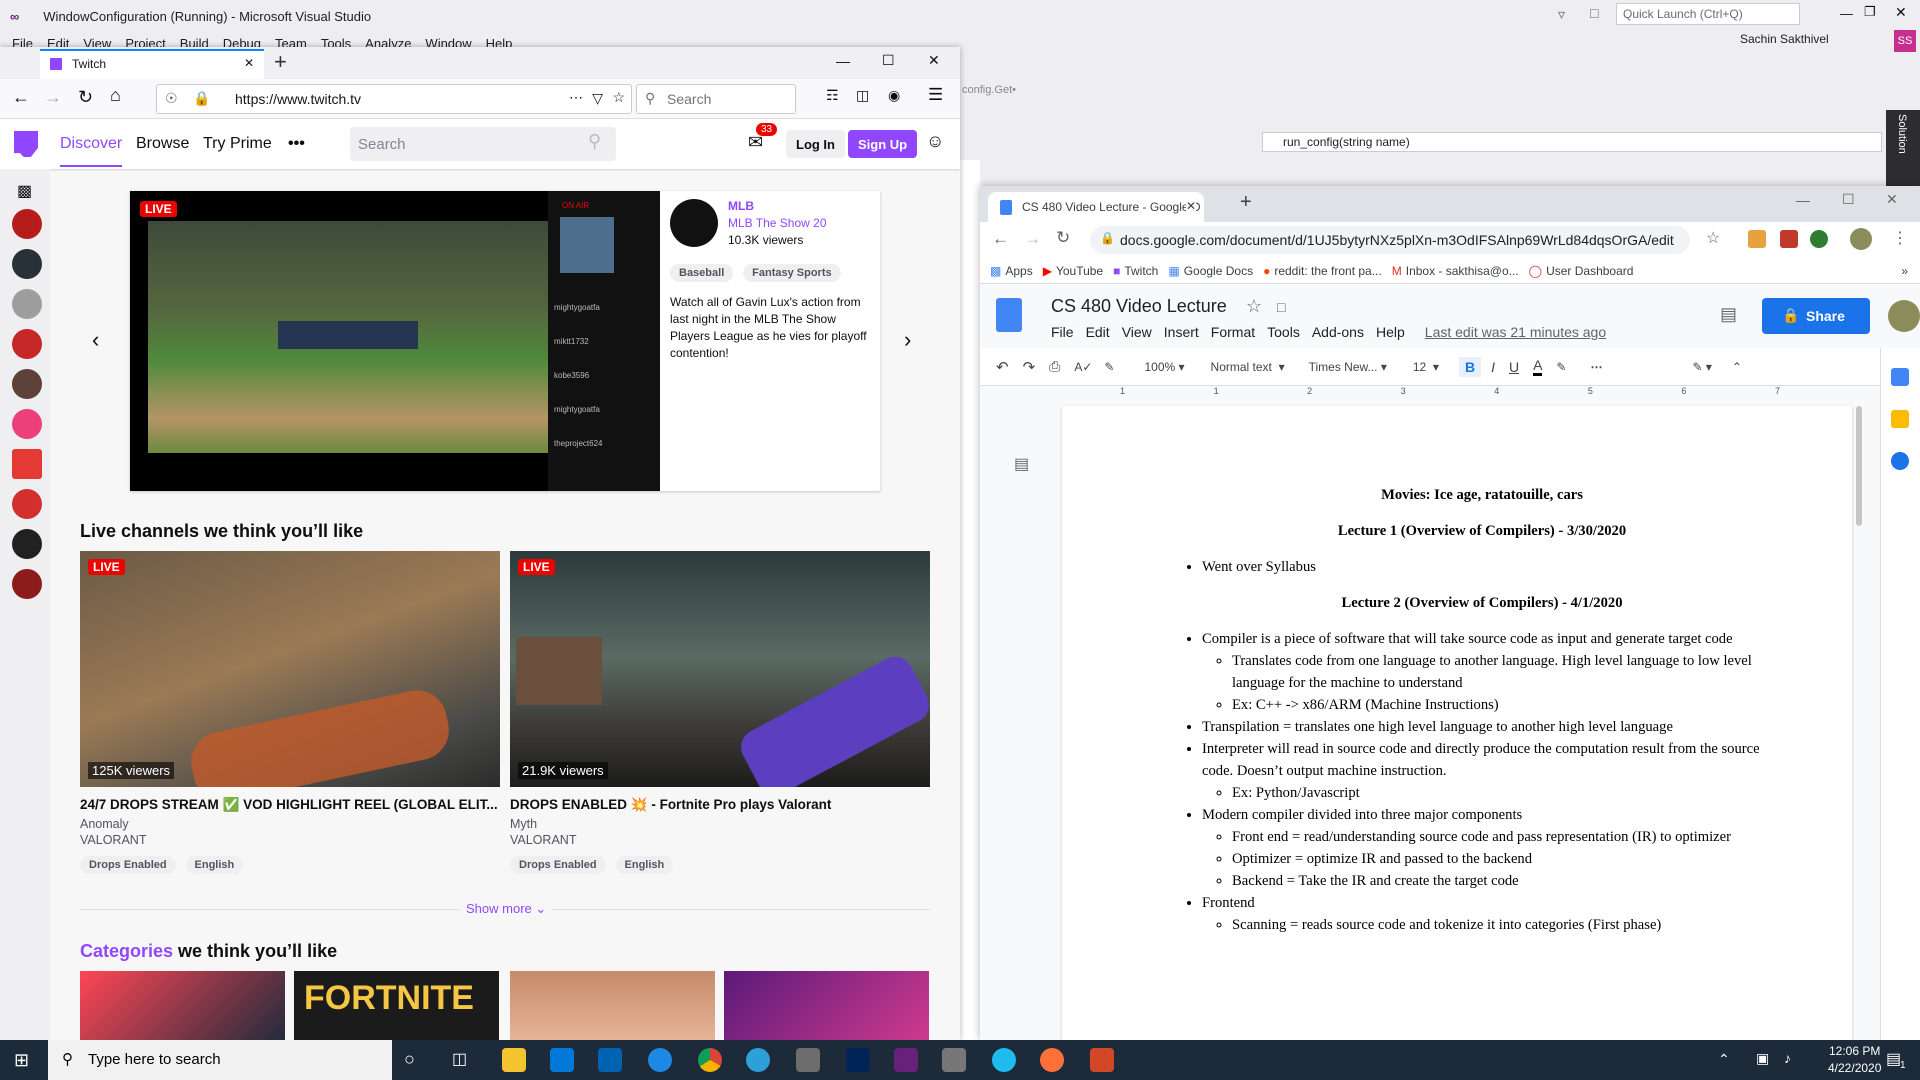  Describe the element at coordinates (995, 271) in the screenshot. I see `apps-grid-icon: ▩` at that location.